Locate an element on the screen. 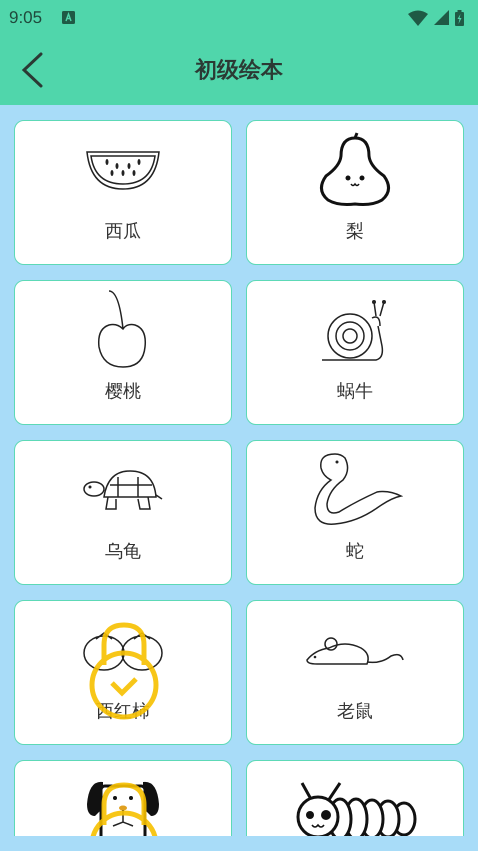  card-label: 蜗牛 is located at coordinates (355, 391).